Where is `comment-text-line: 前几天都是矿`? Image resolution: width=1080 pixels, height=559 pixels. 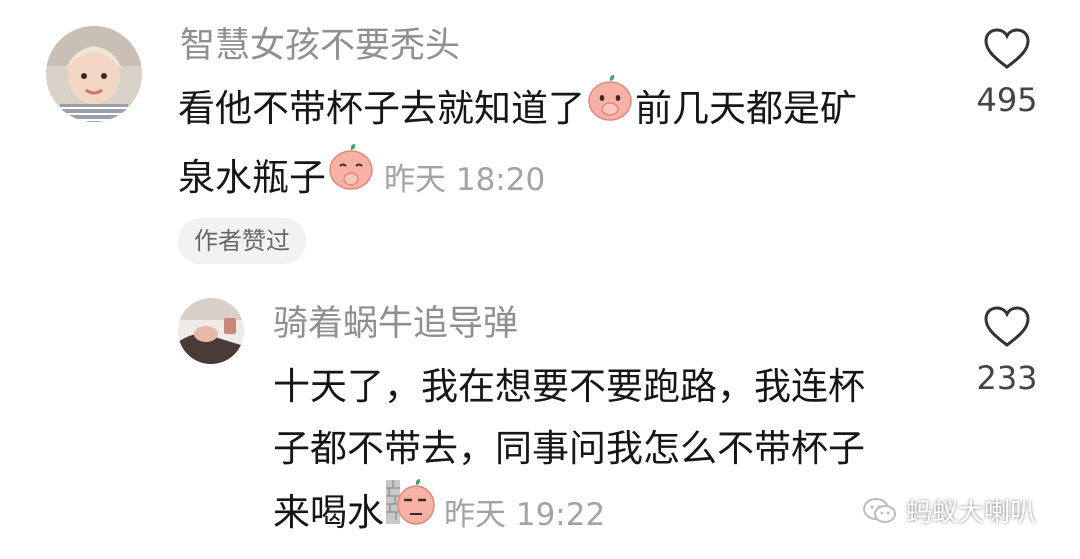 comment-text-line: 前几天都是矿 is located at coordinates (746, 108).